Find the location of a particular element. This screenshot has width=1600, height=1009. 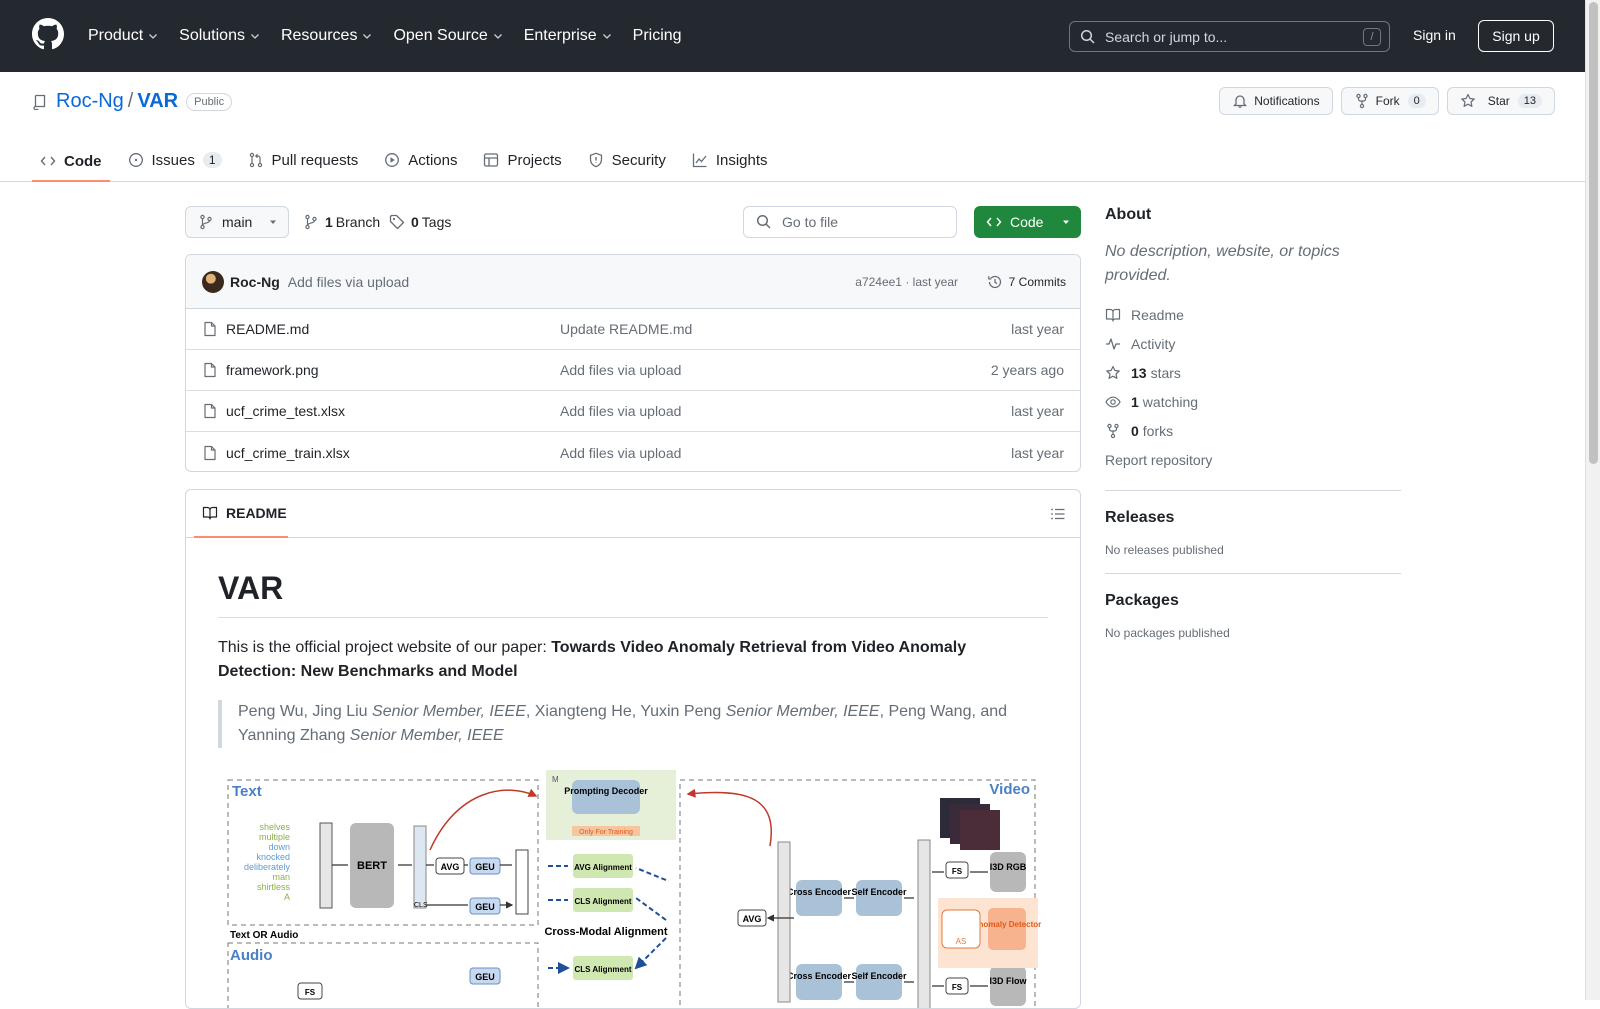

star-button: Star 13 is located at coordinates (1500, 101).